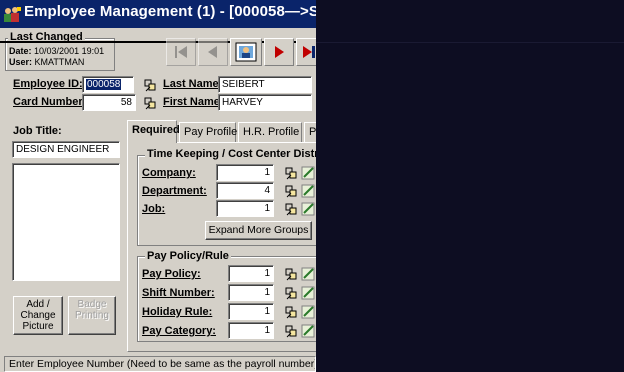  I want to click on employee-id-value: 000058, so click(104, 84).